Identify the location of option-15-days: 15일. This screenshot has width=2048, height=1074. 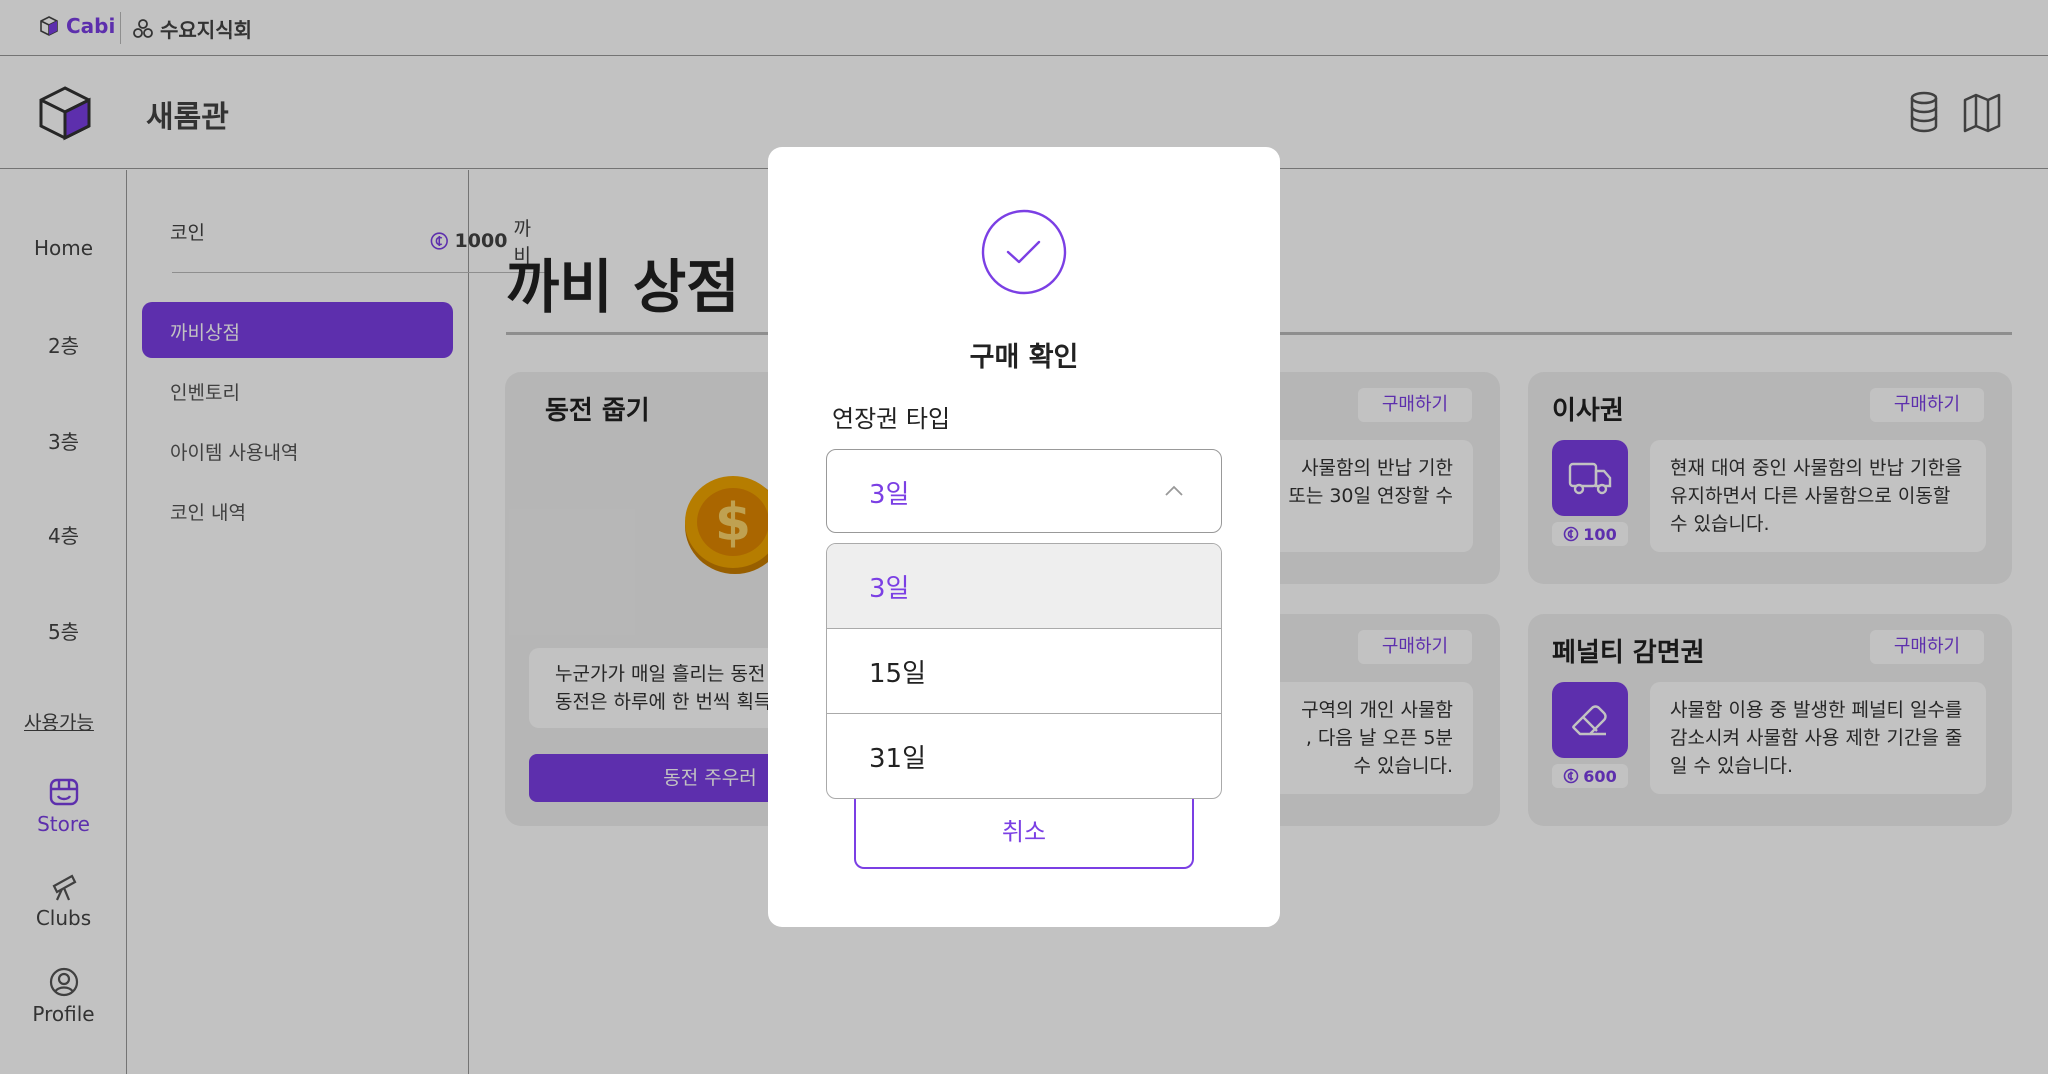
(1024, 671).